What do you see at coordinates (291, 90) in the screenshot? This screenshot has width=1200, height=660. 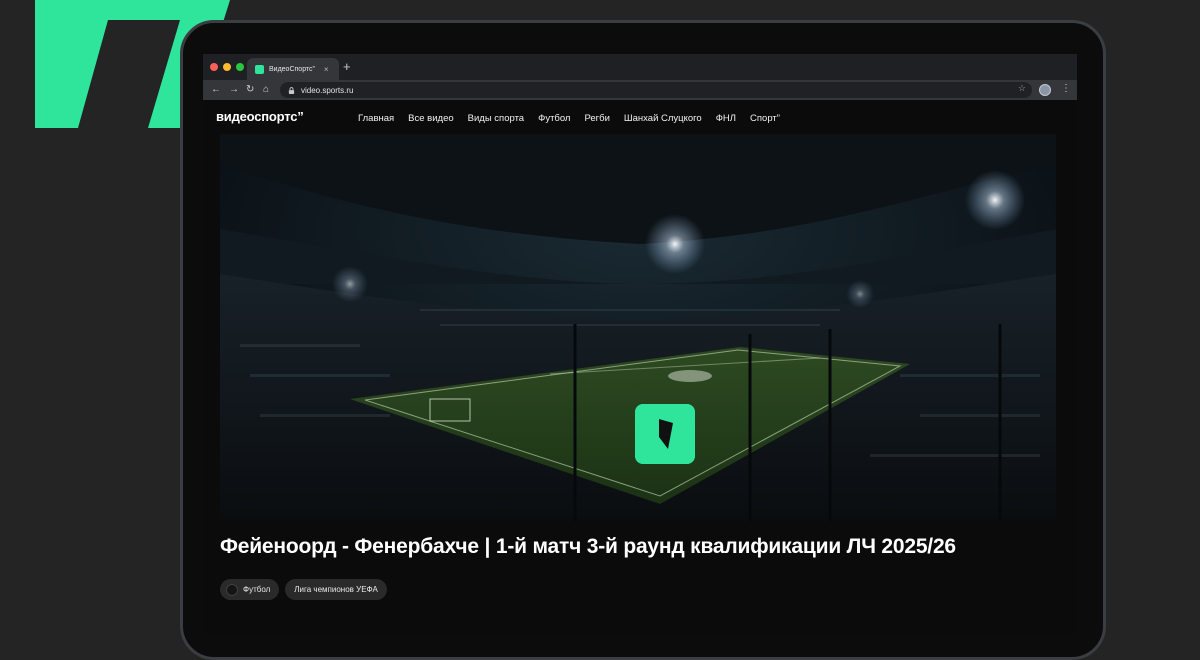 I see `lock-icon` at bounding box center [291, 90].